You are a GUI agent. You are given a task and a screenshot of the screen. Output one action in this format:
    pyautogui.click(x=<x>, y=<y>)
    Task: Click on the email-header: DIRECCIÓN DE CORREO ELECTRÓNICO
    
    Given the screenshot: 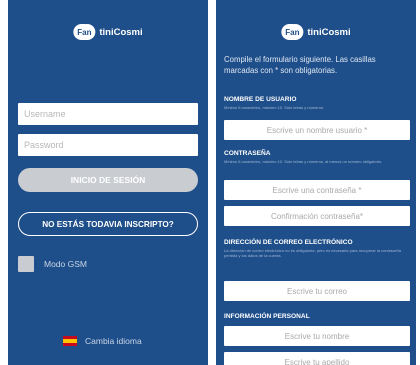 What is the action you would take?
    pyautogui.click(x=288, y=242)
    